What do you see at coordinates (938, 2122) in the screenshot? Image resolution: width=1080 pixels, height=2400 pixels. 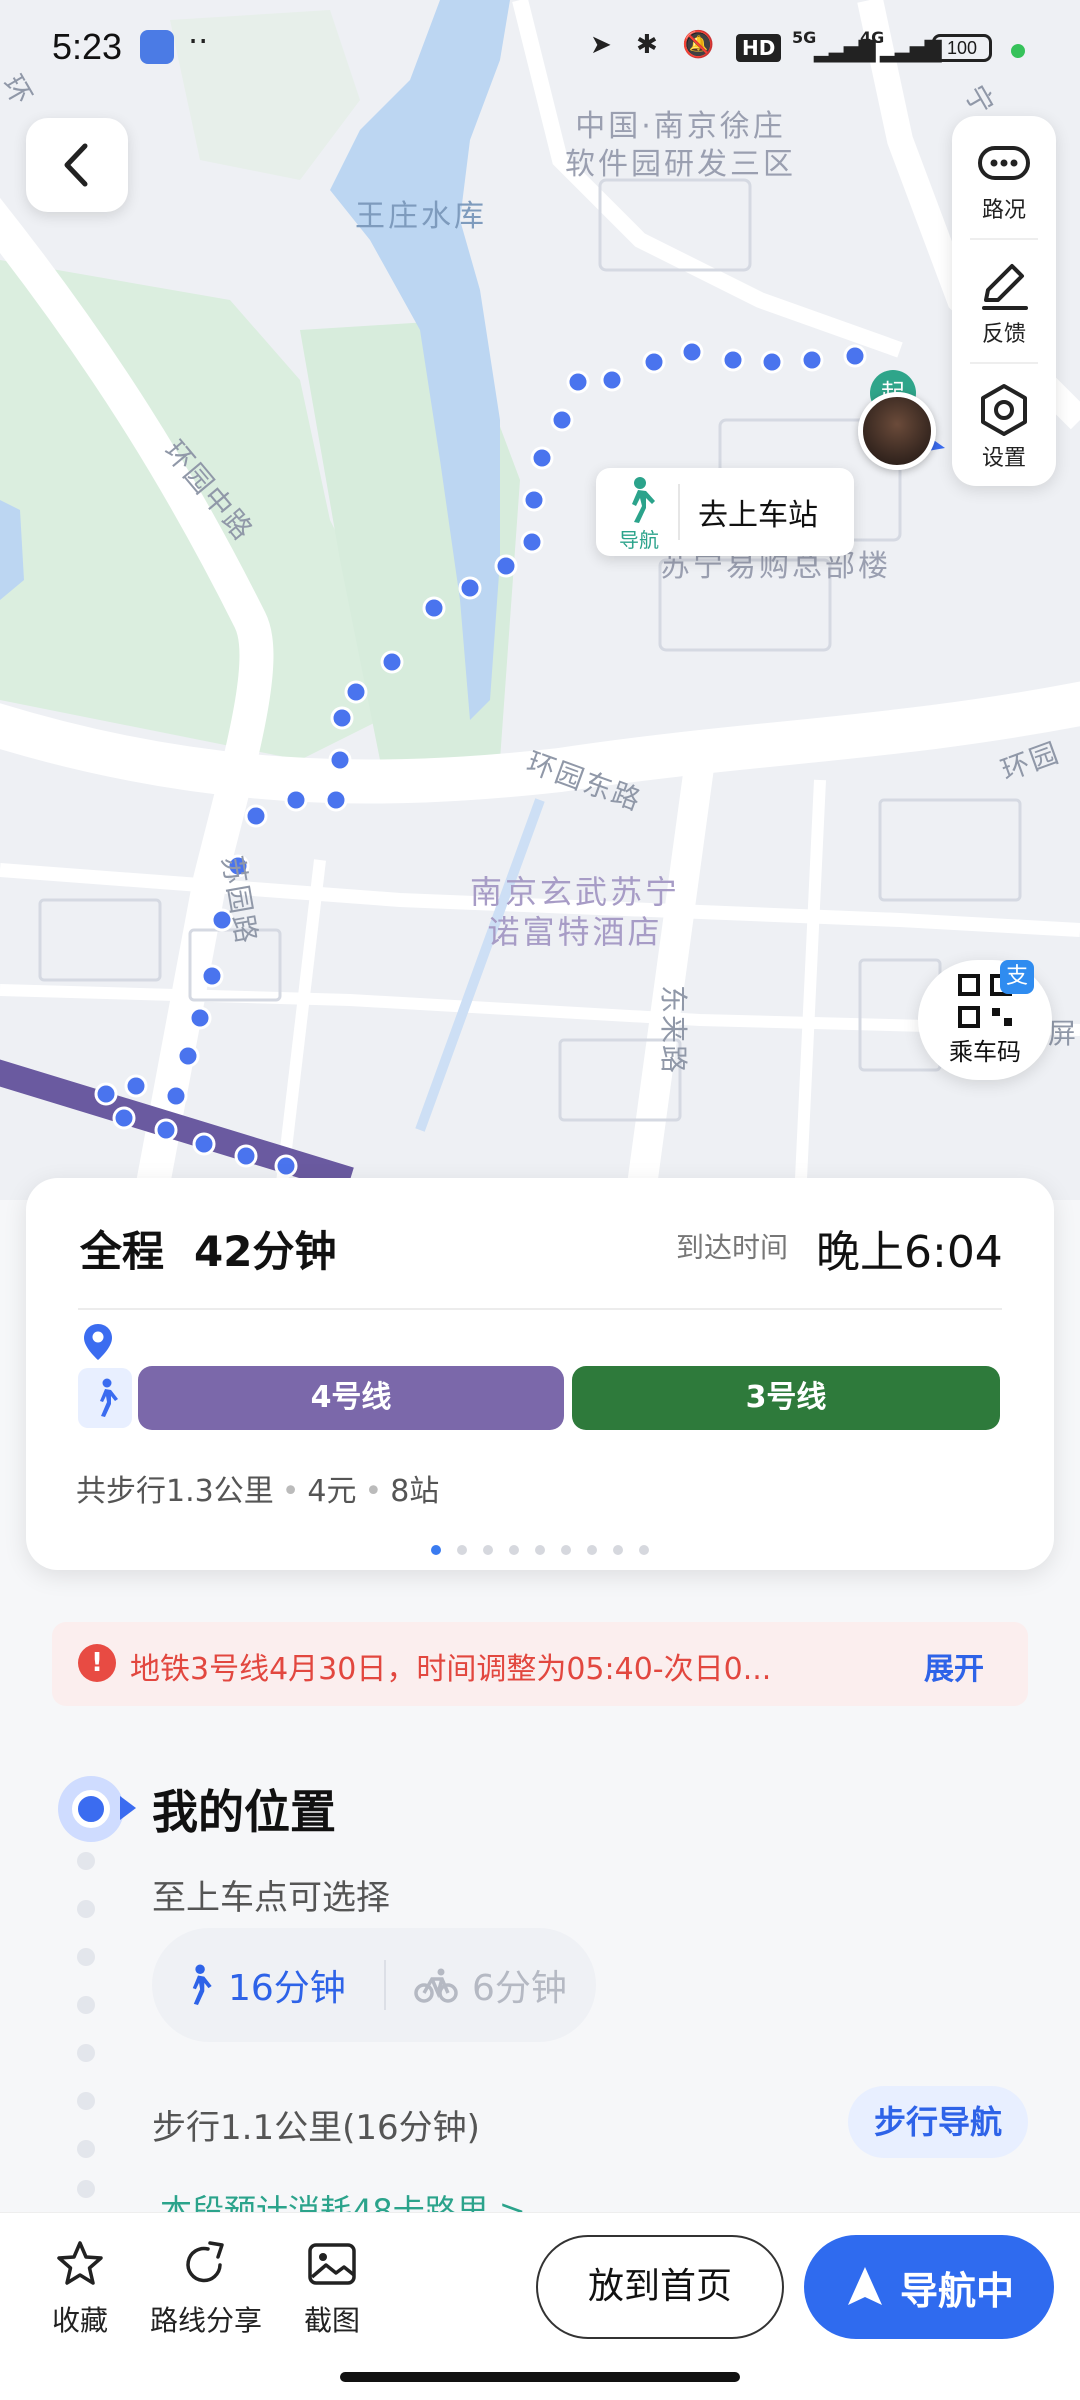 I see `walk-navigation-button: 步行导航` at bounding box center [938, 2122].